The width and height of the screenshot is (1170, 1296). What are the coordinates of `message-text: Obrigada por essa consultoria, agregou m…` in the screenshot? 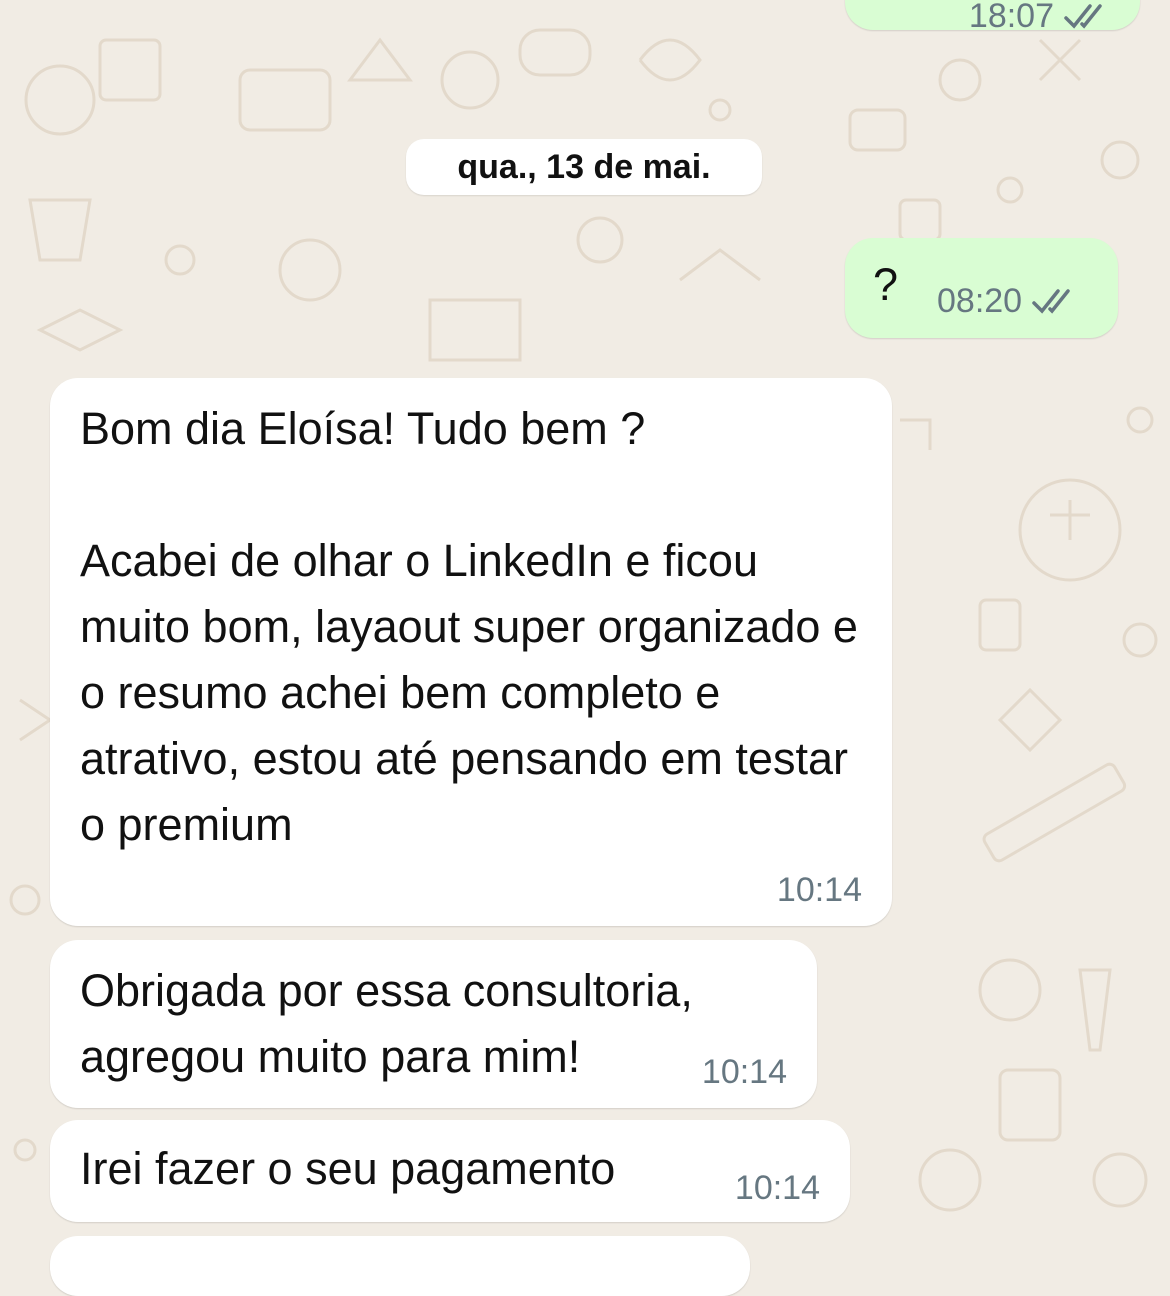 It's located at (393, 1023).